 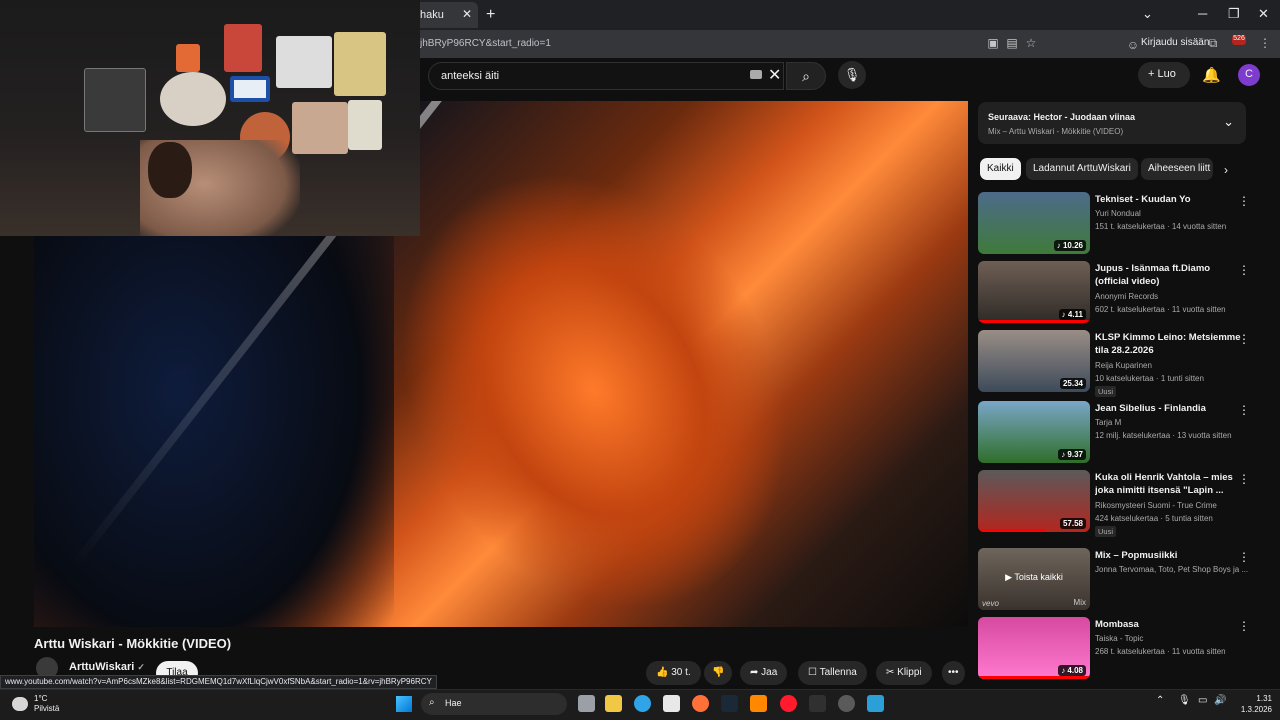 What do you see at coordinates (1170, 624) in the screenshot?
I see `recommendation-title: Mombasa` at bounding box center [1170, 624].